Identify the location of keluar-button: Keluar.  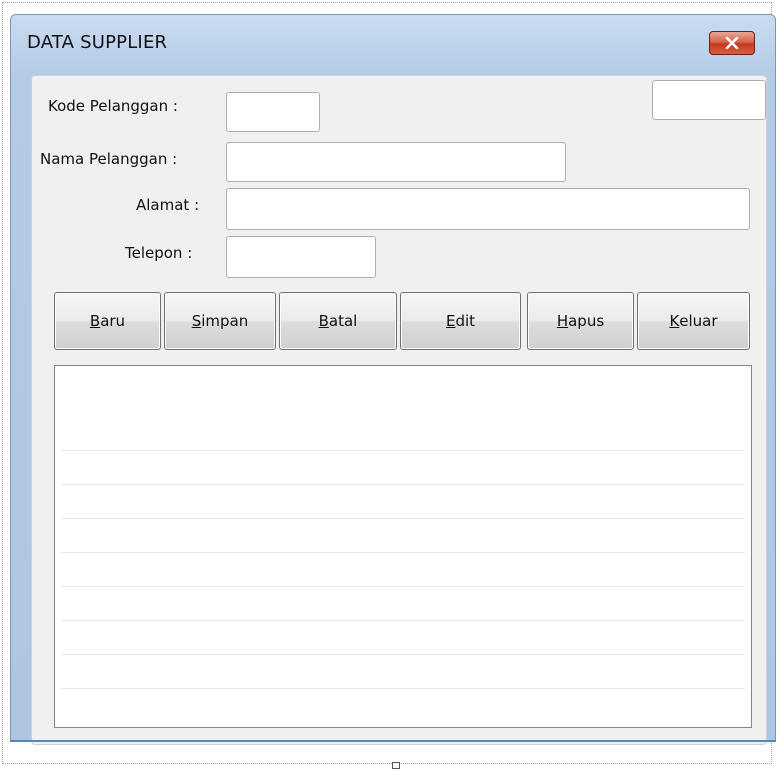
(693, 321).